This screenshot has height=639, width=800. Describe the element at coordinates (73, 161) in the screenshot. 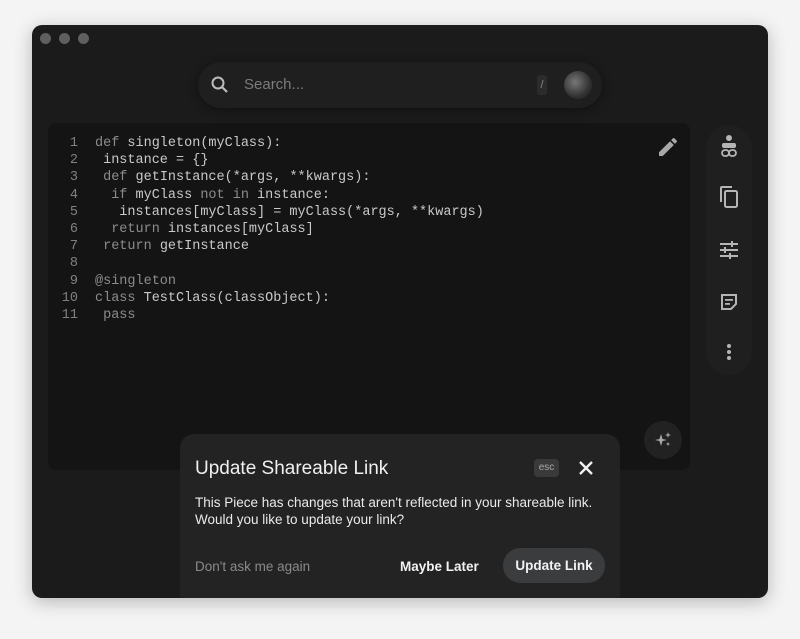

I see `line-number: 2` at that location.